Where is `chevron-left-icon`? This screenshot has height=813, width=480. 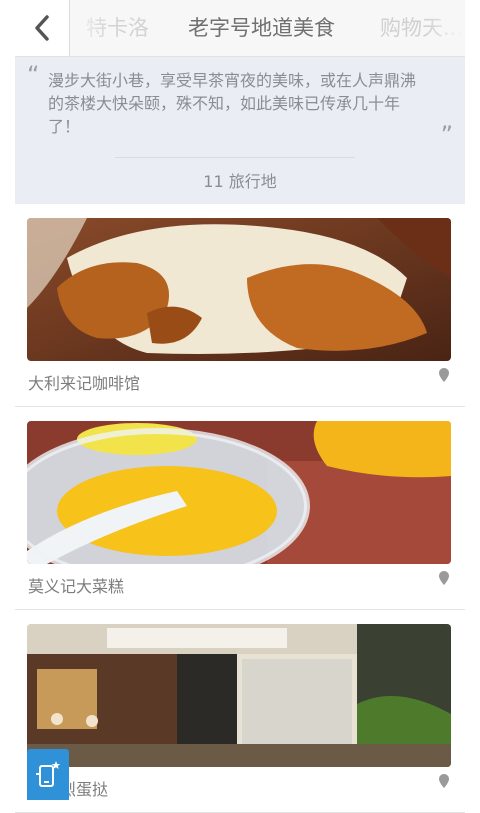
chevron-left-icon is located at coordinates (42, 28).